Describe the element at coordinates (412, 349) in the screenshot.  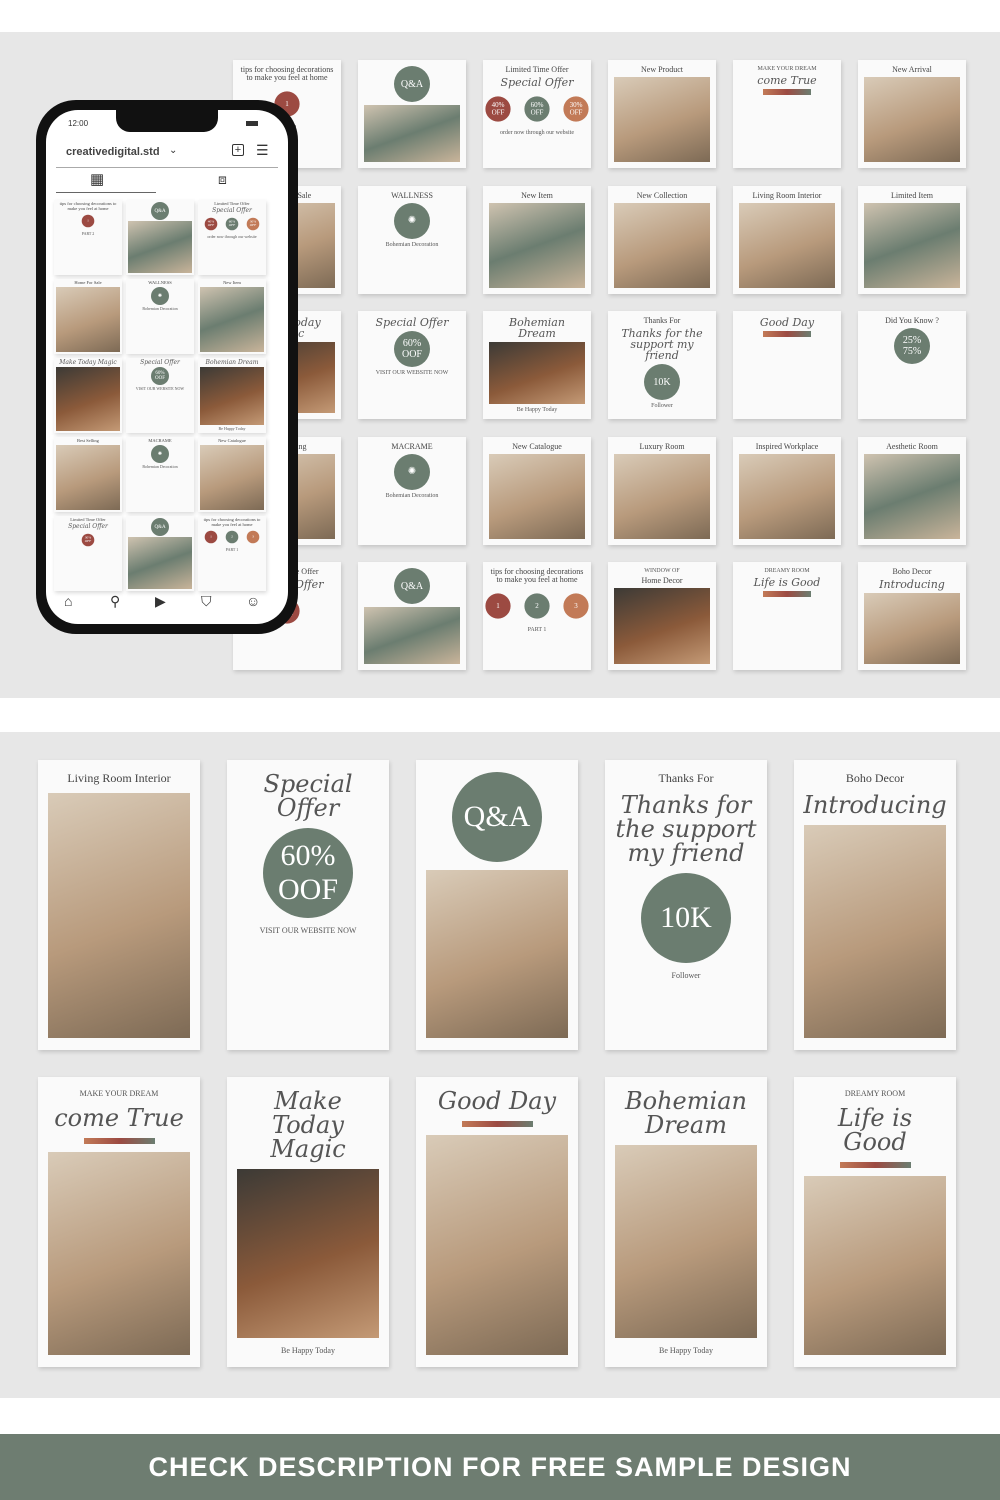
I see `card-badge: 60% OOF` at that location.